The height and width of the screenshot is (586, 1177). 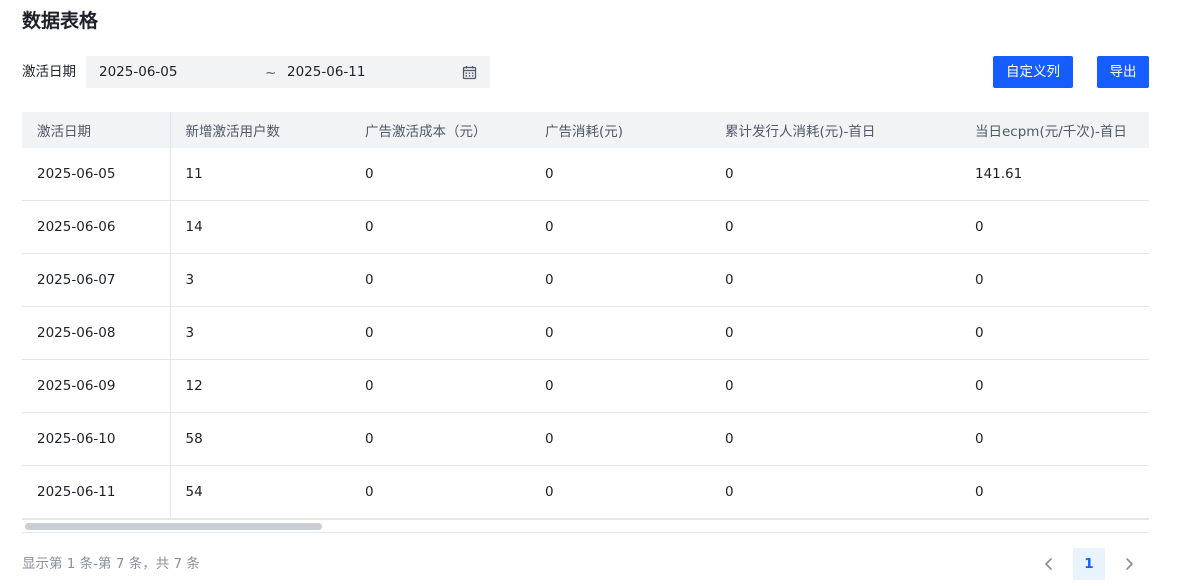 I want to click on cell-new-users: 58, so click(x=260, y=439).